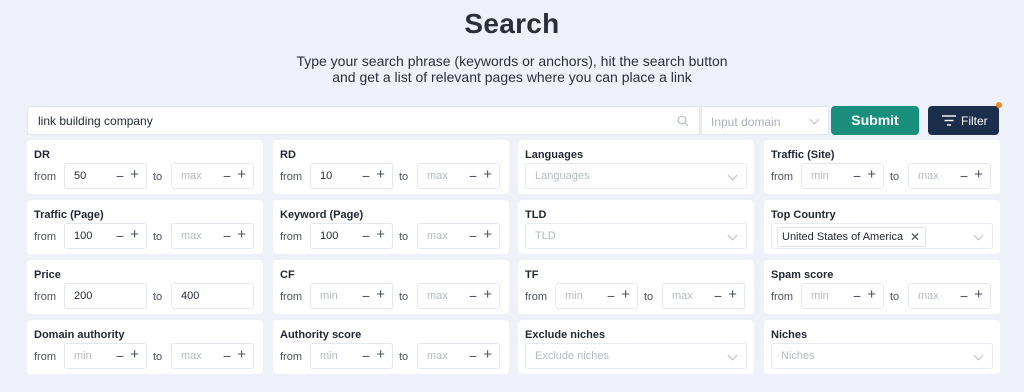 The image size is (1024, 392). Describe the element at coordinates (329, 296) in the screenshot. I see `min-placeholder: min` at that location.